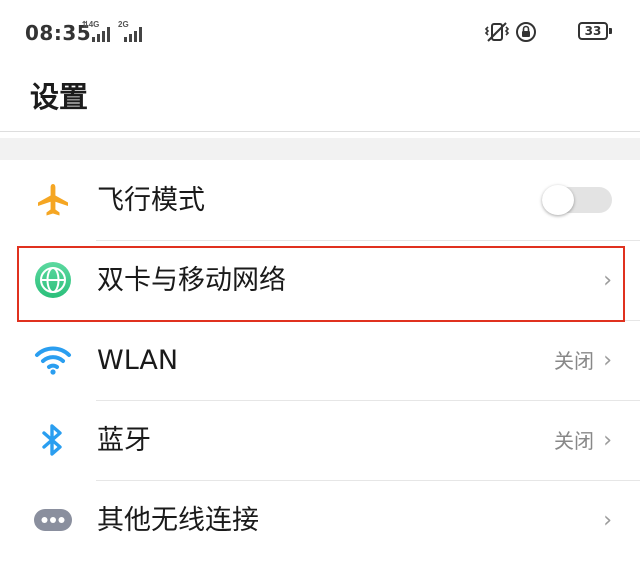 This screenshot has height=561, width=640. I want to click on wlan-status: 关闭, so click(574, 361).